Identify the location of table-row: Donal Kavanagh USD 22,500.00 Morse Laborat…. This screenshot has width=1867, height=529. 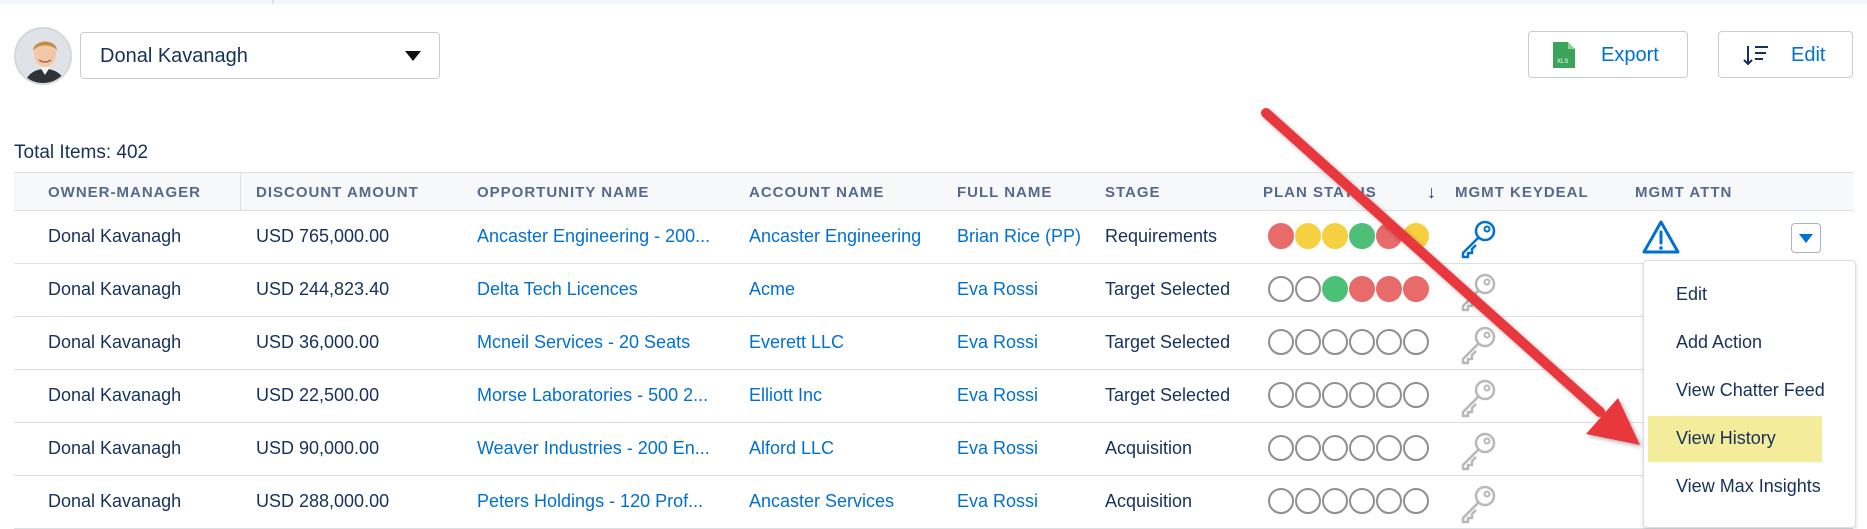
(933, 396).